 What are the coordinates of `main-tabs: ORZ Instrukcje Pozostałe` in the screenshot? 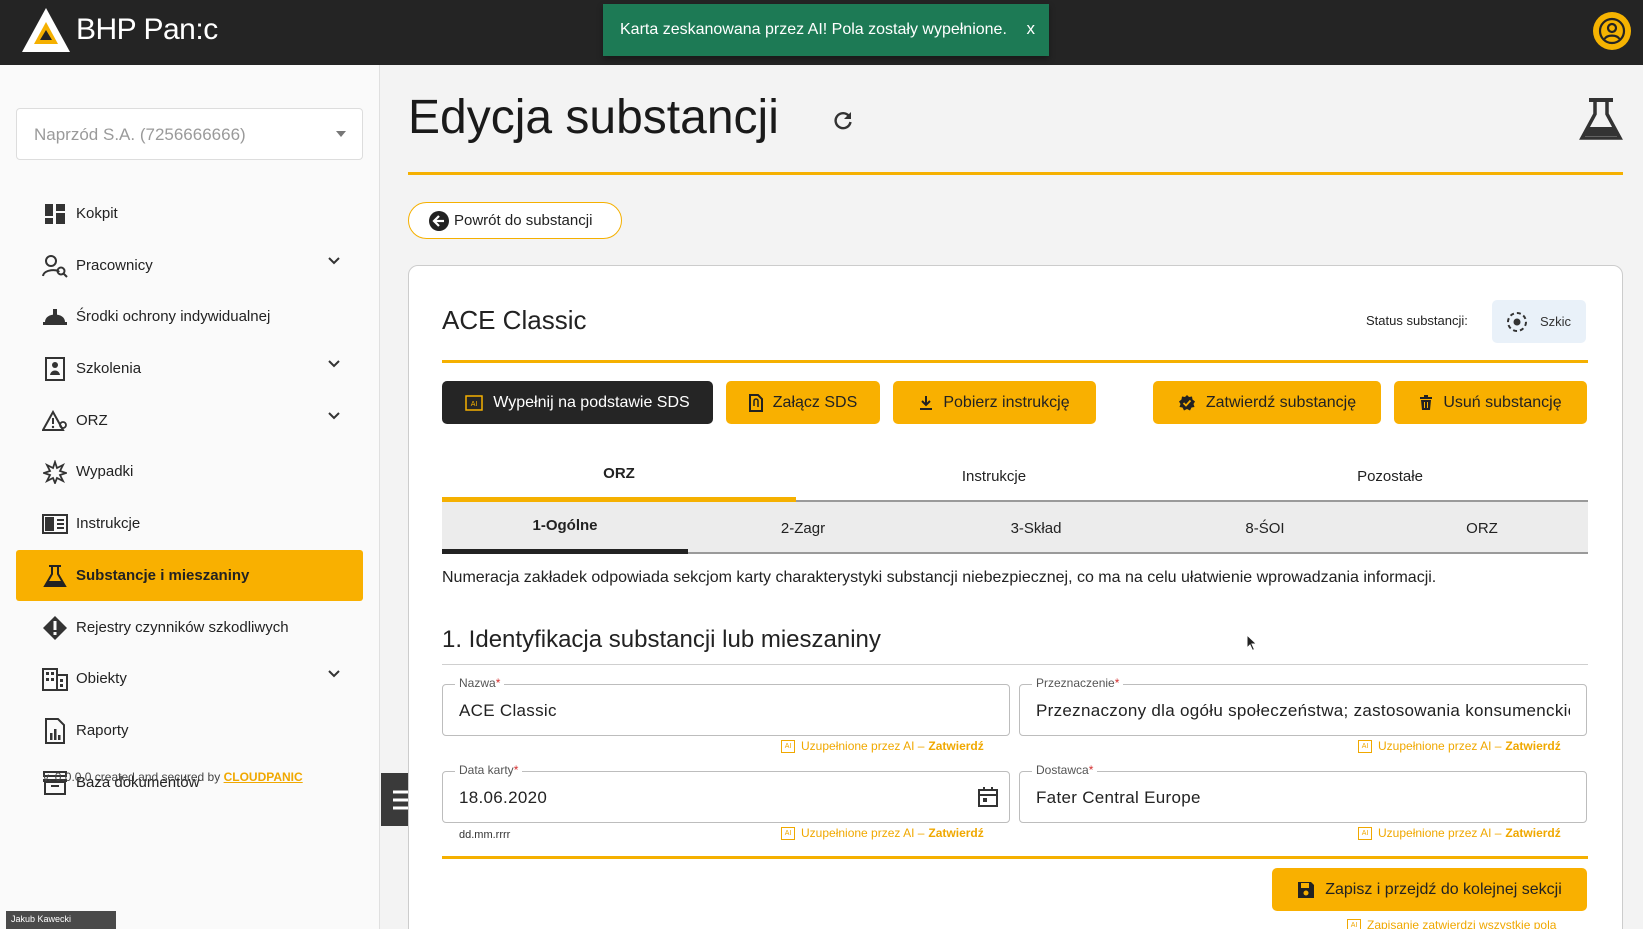 It's located at (1015, 476).